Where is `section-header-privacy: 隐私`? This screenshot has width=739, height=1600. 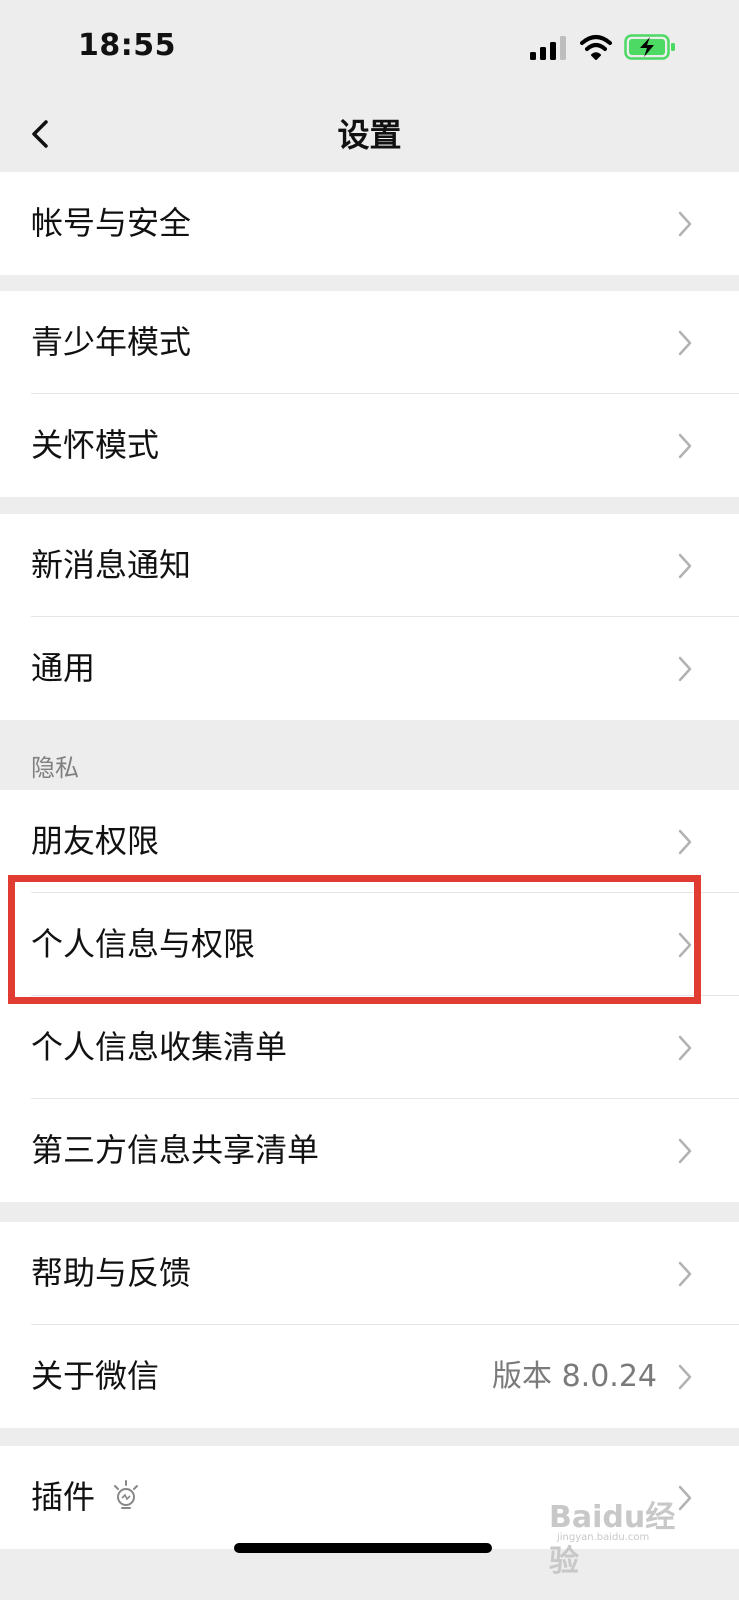 section-header-privacy: 隐私 is located at coordinates (55, 768).